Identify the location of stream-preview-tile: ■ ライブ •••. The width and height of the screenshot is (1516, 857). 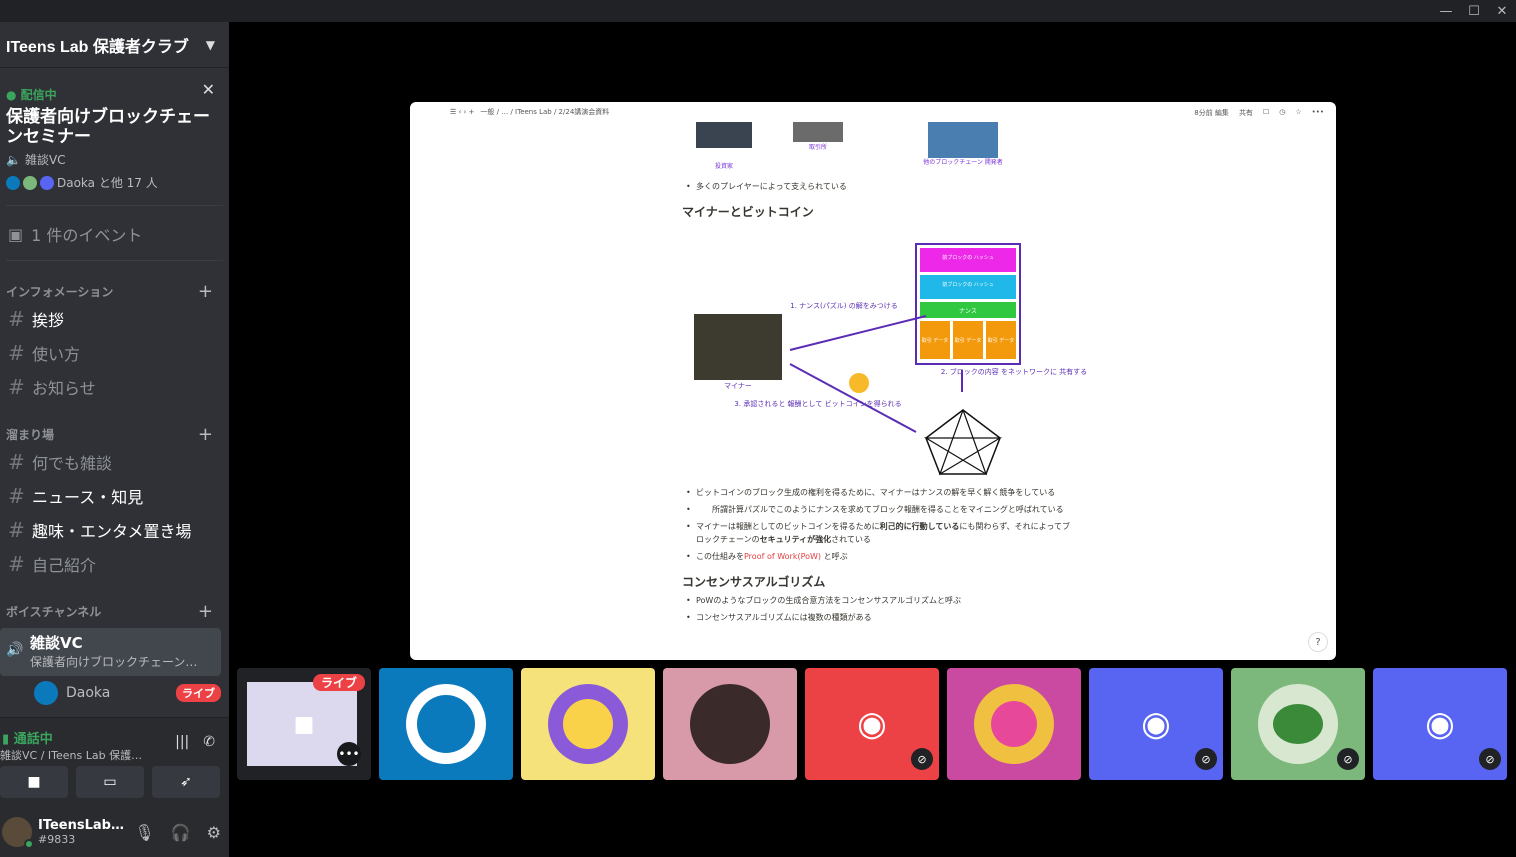
(304, 724).